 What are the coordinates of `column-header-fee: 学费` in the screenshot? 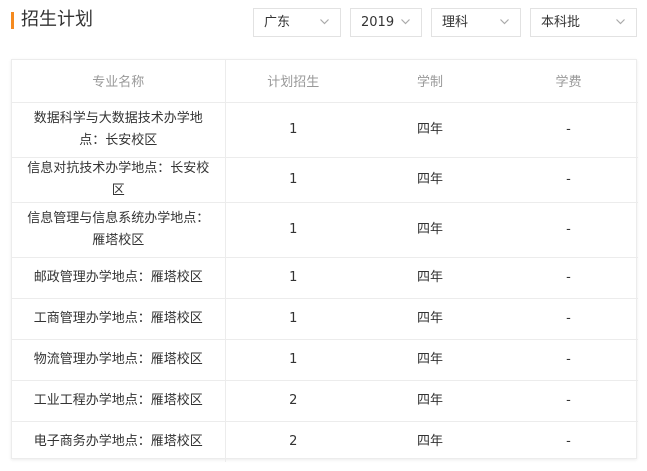 It's located at (568, 81).